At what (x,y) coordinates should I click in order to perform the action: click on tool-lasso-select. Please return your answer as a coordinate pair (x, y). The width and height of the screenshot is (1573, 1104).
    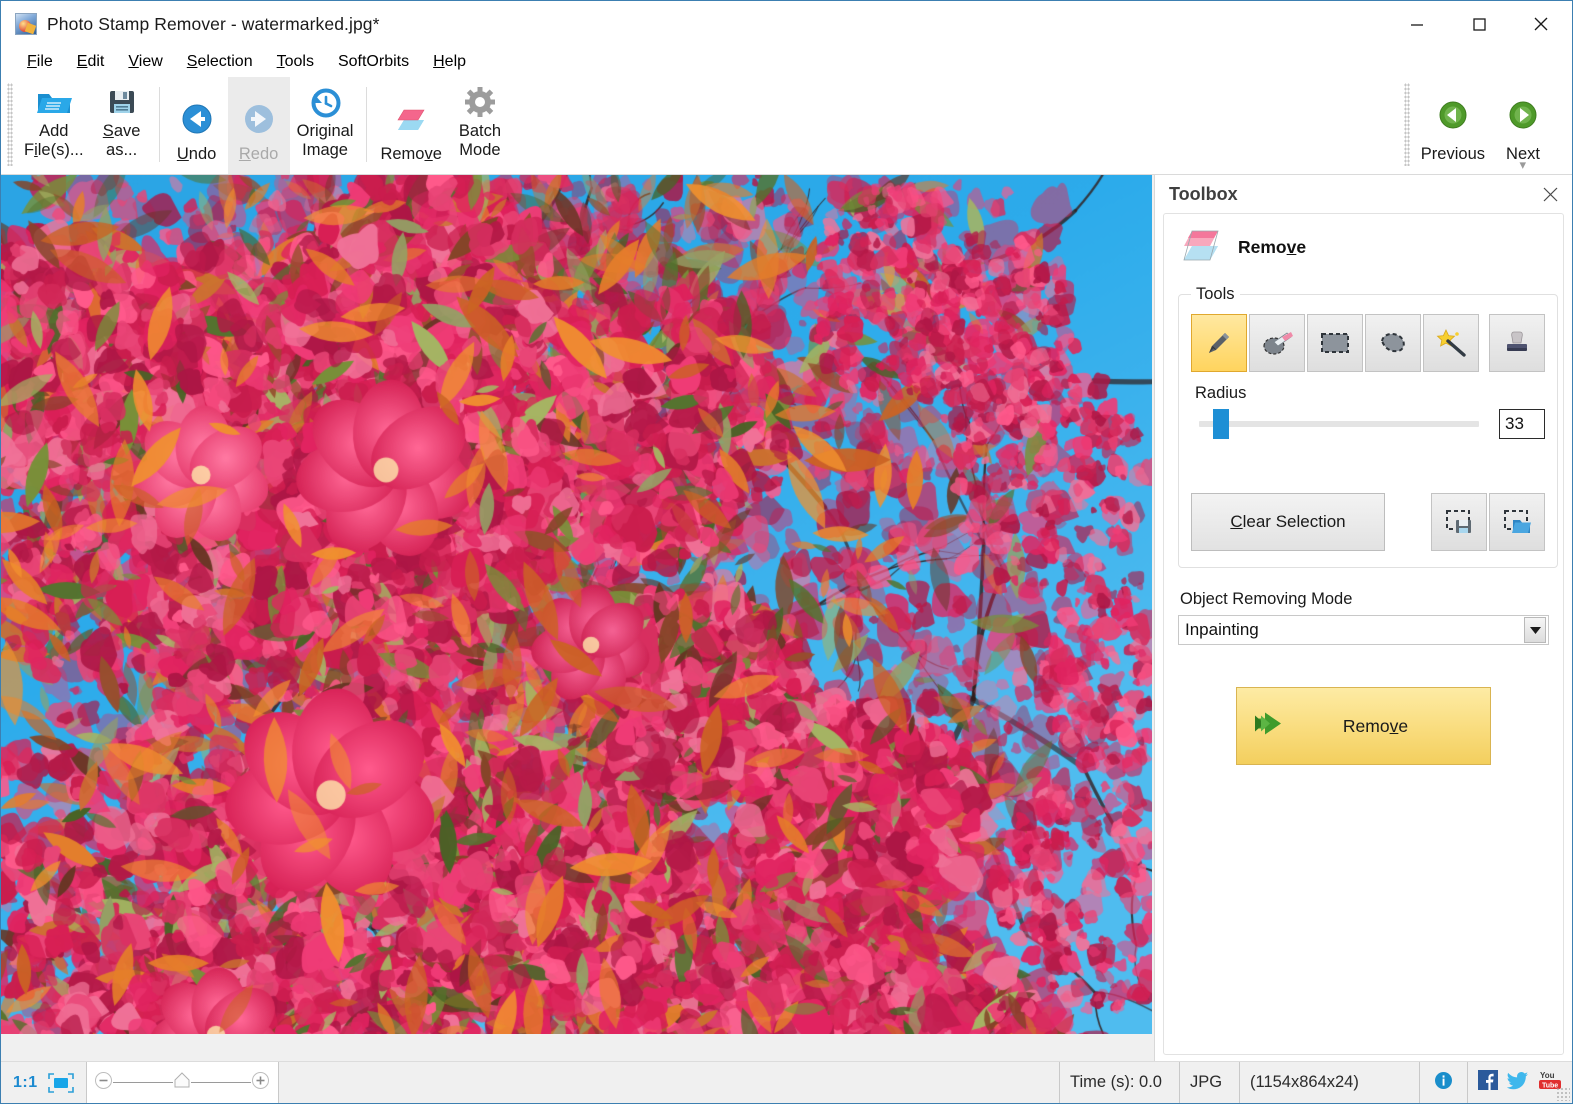
    Looking at the image, I should click on (1393, 343).